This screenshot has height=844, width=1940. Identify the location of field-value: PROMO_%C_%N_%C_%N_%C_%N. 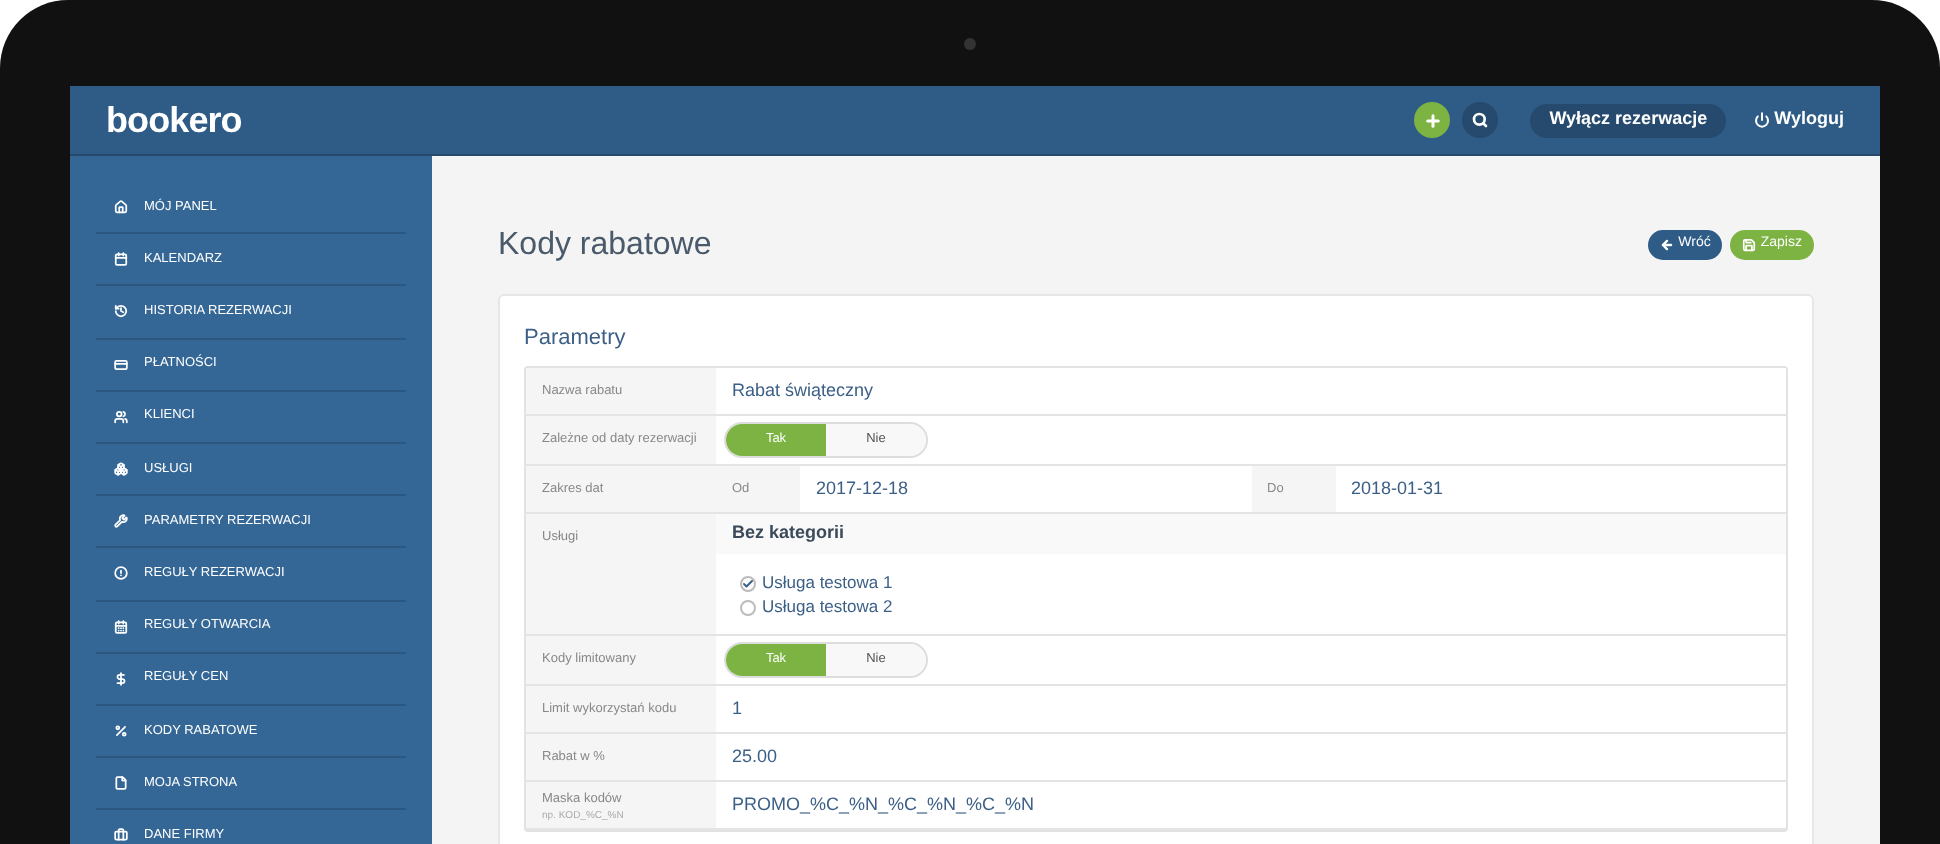
(883, 805).